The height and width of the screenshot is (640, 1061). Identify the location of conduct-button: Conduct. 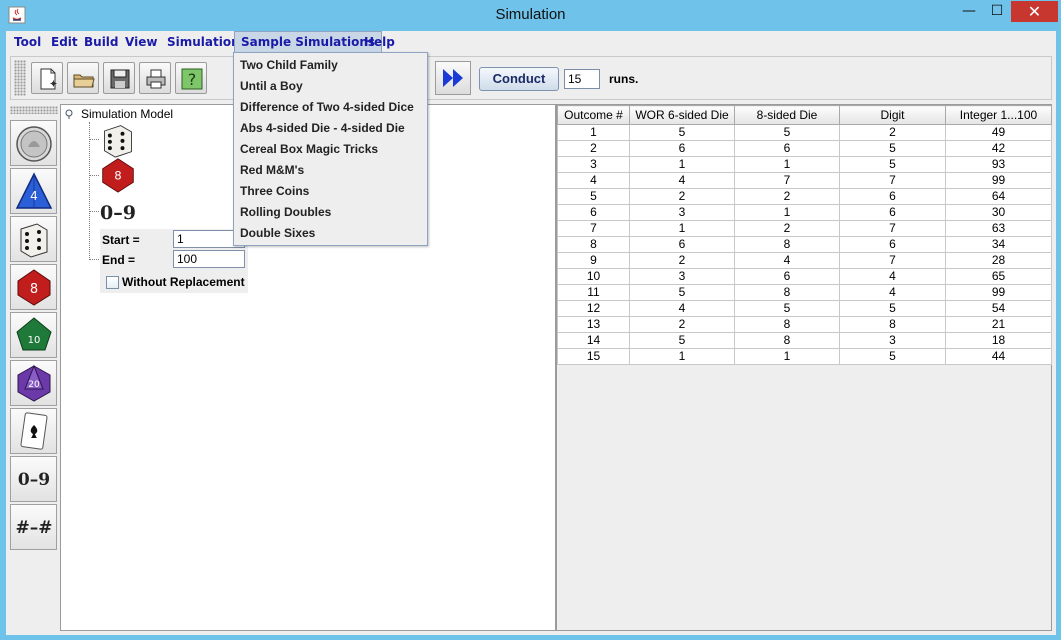
(519, 79).